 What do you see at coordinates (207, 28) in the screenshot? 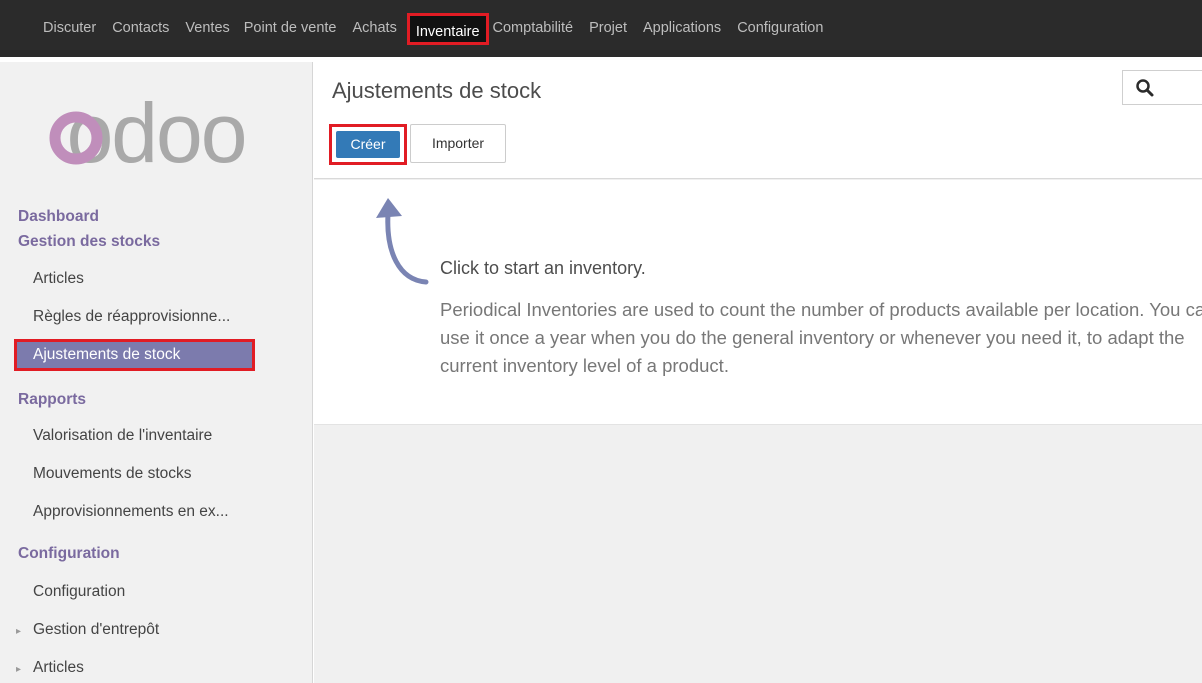
I see `topnav-item-ventes: Ventes` at bounding box center [207, 28].